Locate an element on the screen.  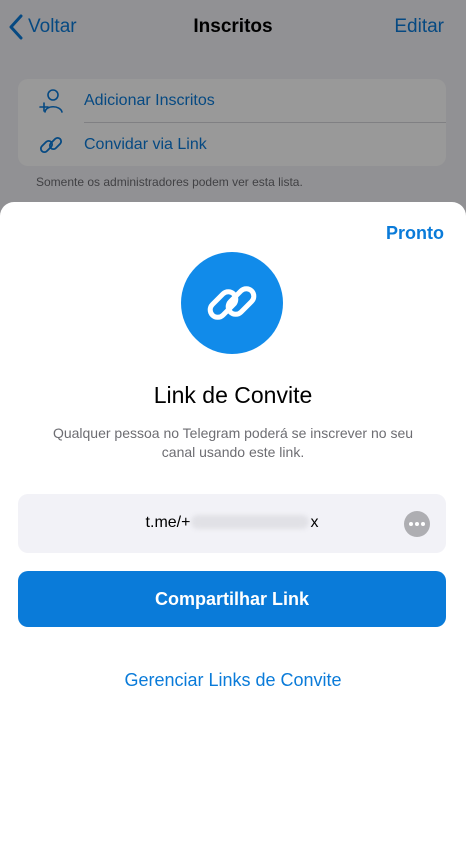
redacted-link-segment is located at coordinates (250, 522).